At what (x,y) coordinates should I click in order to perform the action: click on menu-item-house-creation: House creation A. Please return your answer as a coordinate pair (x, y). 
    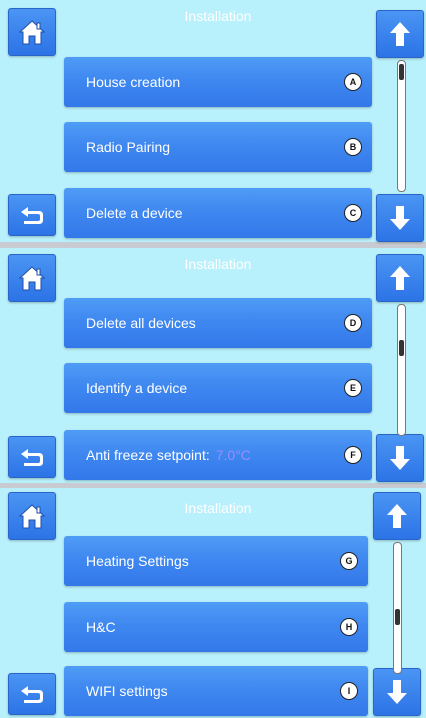
    Looking at the image, I should click on (218, 82).